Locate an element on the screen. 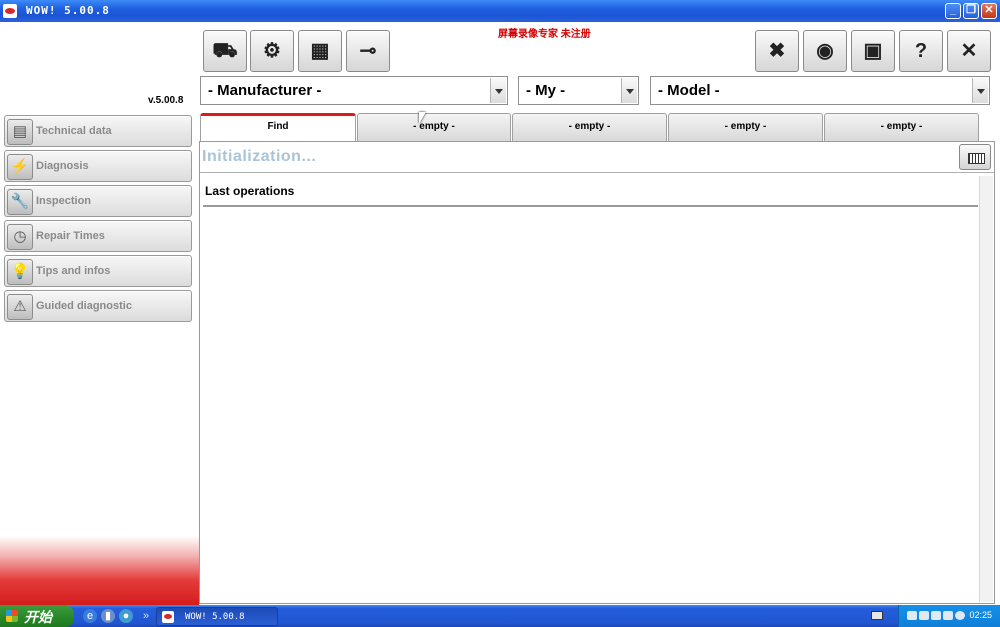 The height and width of the screenshot is (627, 1000). manufacturer-value: - Manufacturer - is located at coordinates (265, 90).